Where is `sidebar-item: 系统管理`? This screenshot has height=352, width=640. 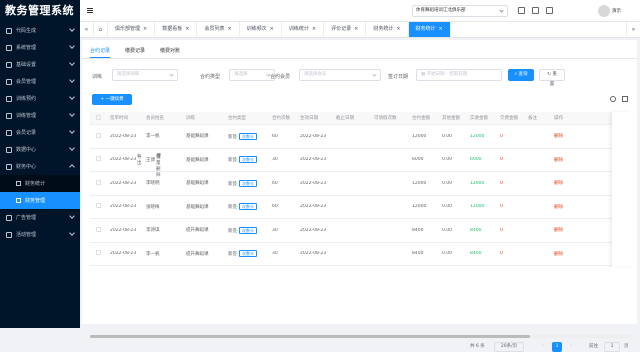
sidebar-item: 系统管理 is located at coordinates (40, 47).